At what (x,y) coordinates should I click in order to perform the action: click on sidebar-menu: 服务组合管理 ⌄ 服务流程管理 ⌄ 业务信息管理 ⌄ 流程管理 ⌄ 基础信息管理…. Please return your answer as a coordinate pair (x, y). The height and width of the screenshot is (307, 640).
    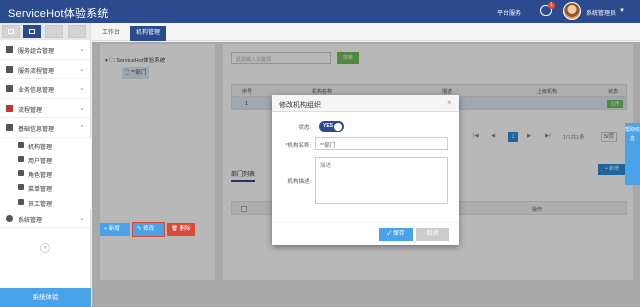
    Looking at the image, I should click on (45, 134).